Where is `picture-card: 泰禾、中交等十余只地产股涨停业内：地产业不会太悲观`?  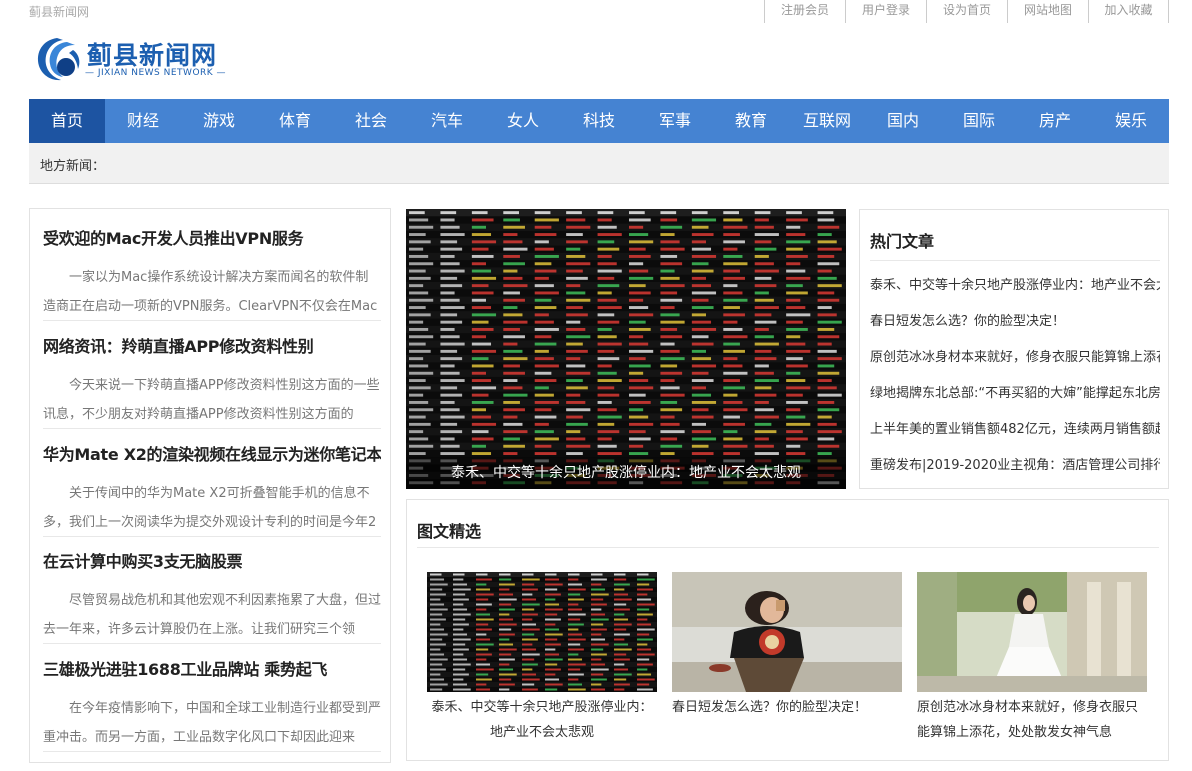 picture-card: 泰禾、中交等十余只地产股涨停业内：地产业不会太悲观 is located at coordinates (542, 658).